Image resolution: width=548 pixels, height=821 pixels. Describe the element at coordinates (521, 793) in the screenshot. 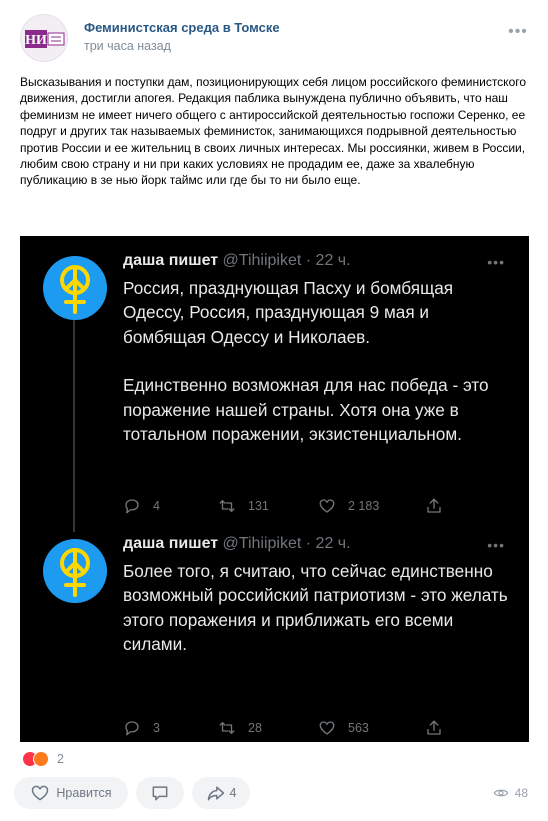

I see `views-count: 48` at that location.